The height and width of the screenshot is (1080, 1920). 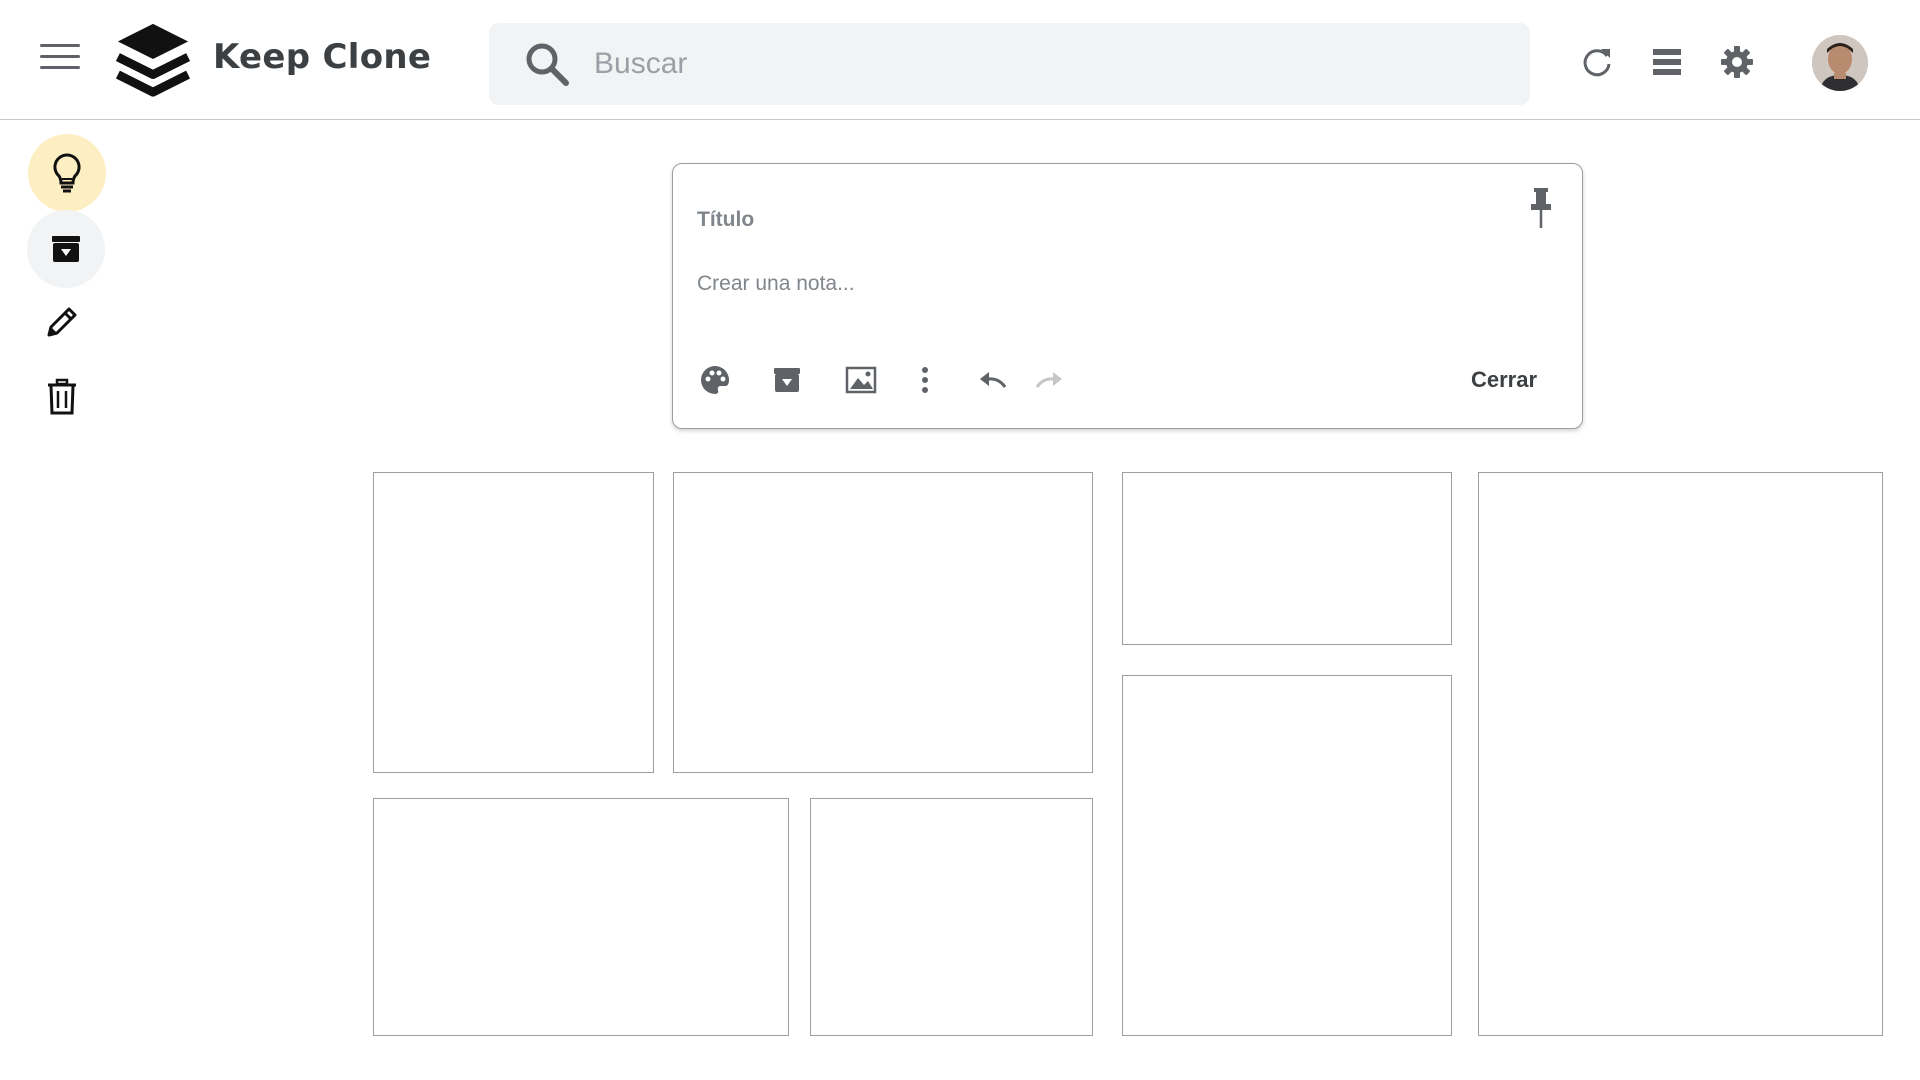 I want to click on pencil-icon, so click(x=62, y=322).